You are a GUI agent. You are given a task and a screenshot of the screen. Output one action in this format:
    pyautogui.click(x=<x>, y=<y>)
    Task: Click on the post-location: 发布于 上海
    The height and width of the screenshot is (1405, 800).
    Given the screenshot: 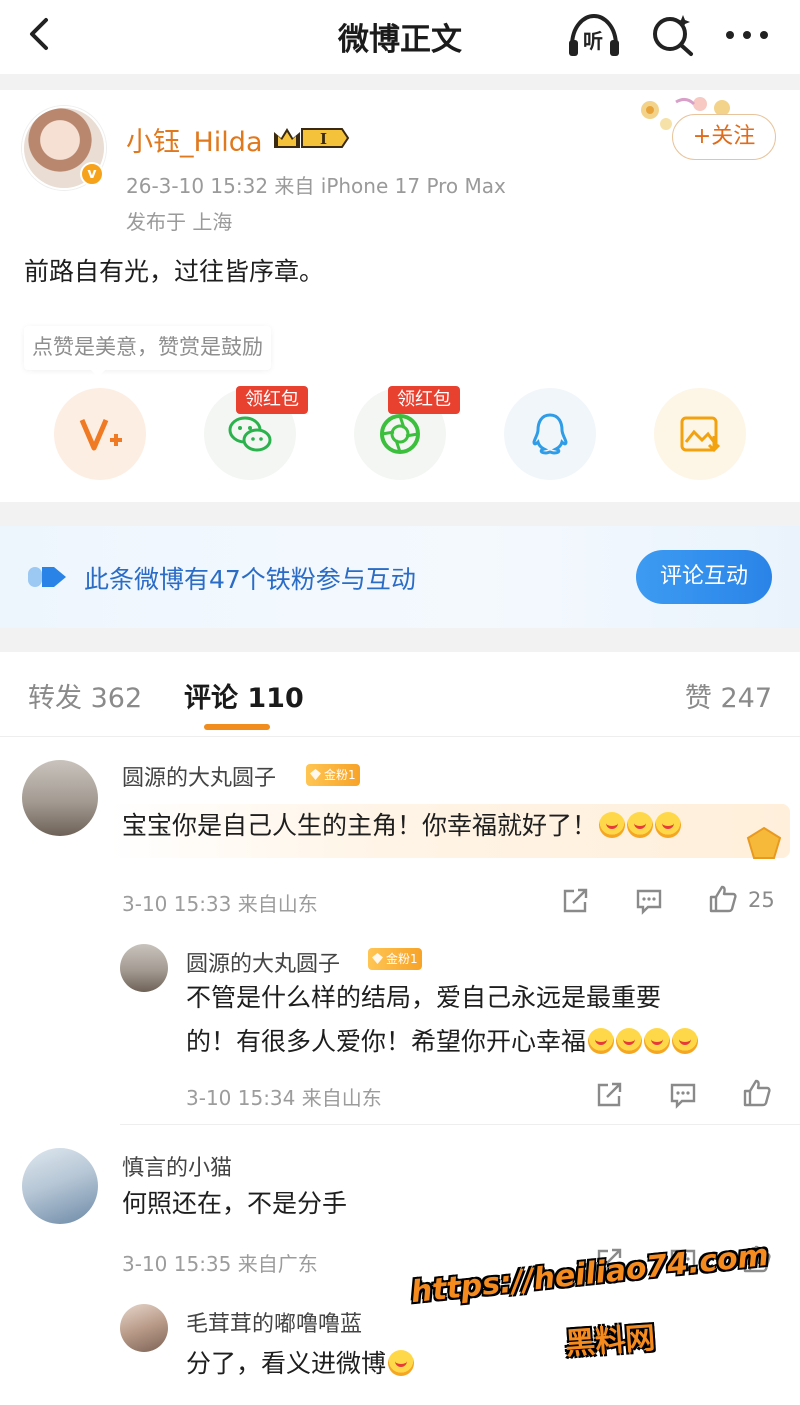 What is the action you would take?
    pyautogui.click(x=179, y=222)
    